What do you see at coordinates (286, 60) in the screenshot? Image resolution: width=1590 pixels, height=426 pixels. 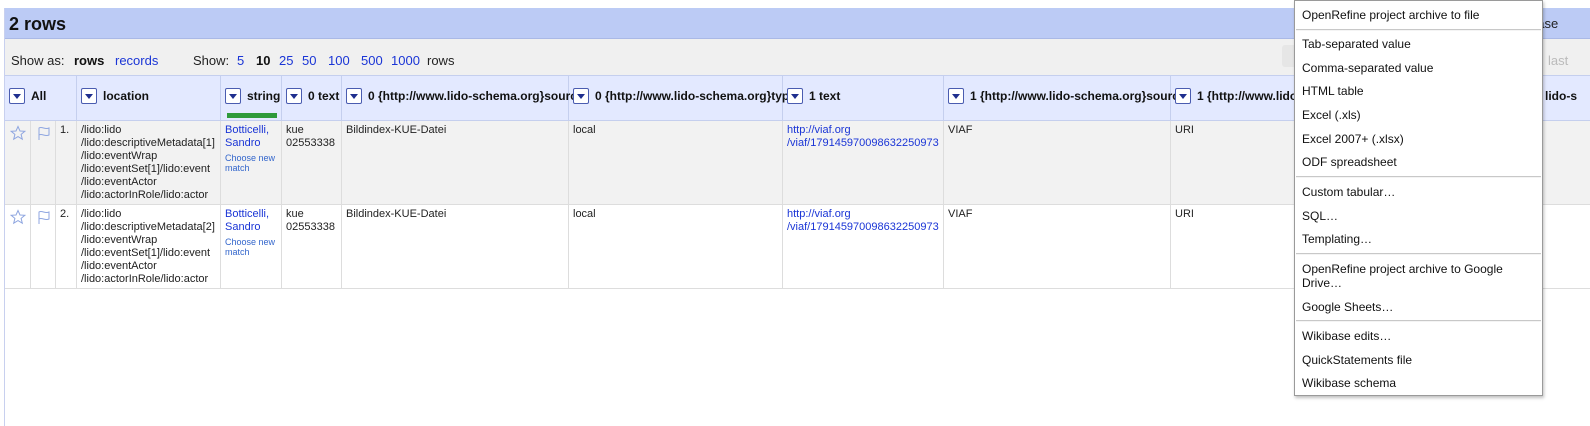 I see `page-size-25: 25` at bounding box center [286, 60].